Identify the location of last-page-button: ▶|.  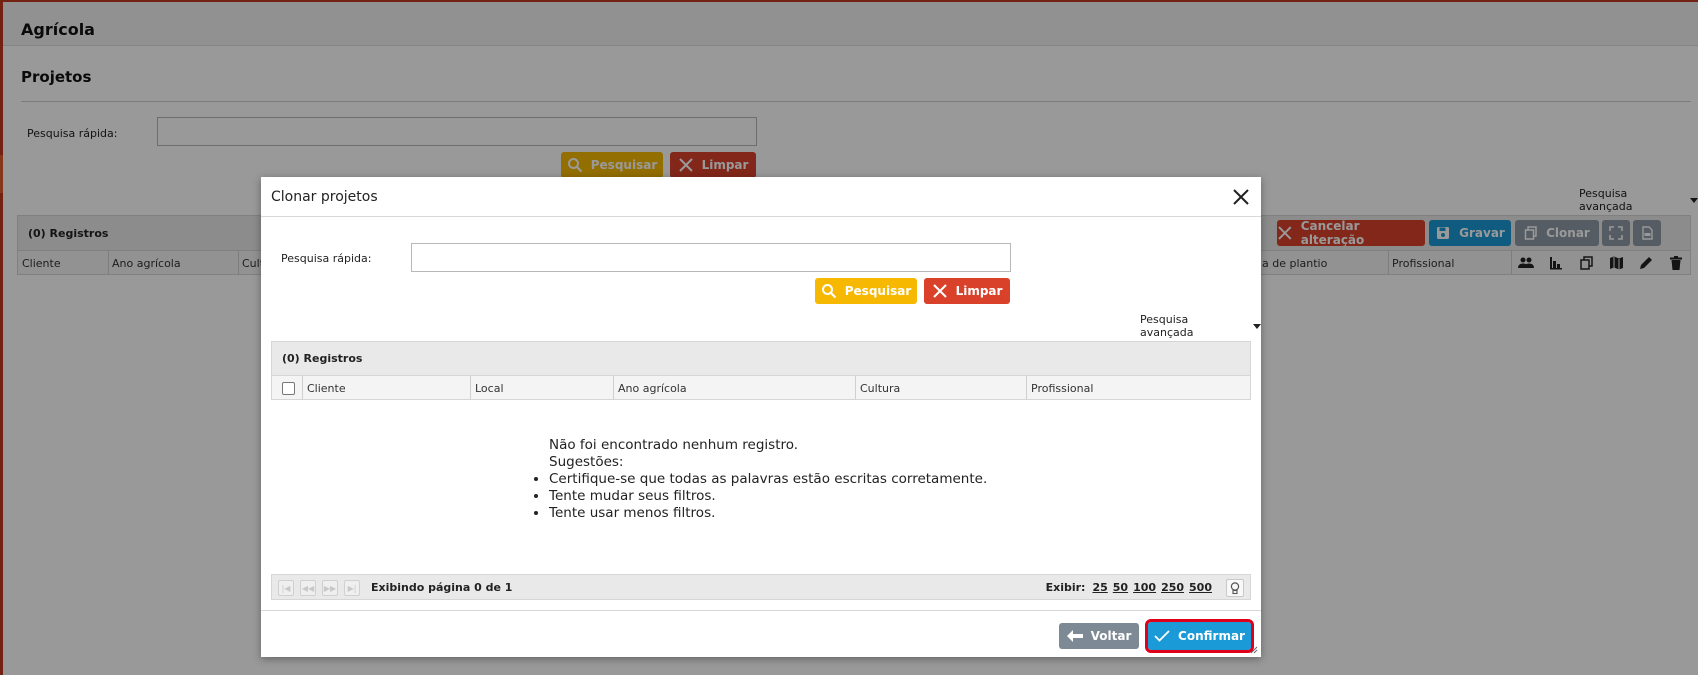
(352, 588).